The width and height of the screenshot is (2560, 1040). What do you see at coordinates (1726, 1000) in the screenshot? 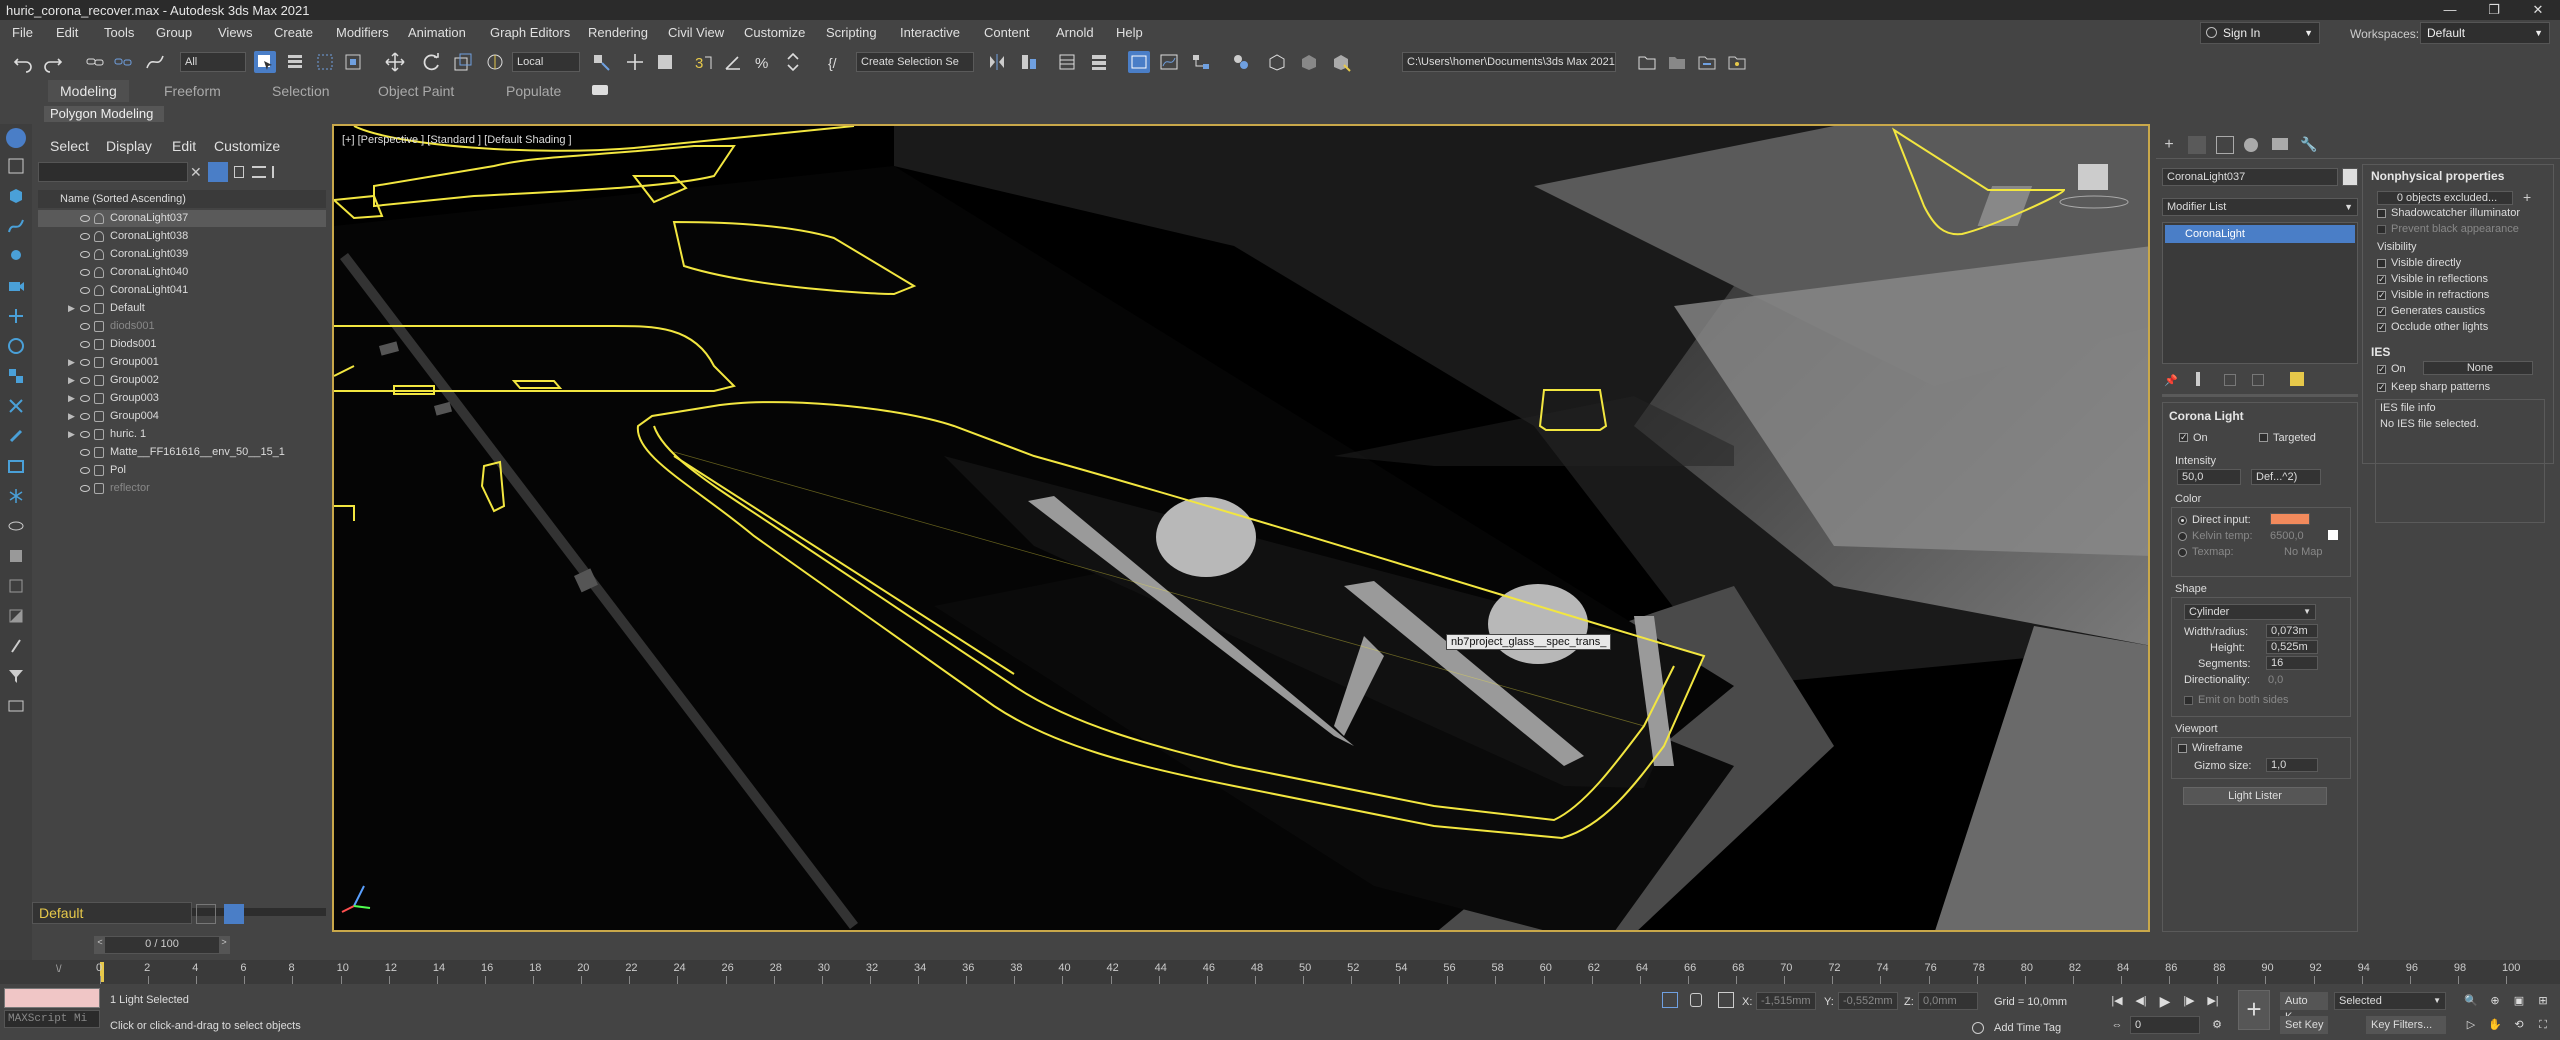
I see `absolute-mode-icon` at bounding box center [1726, 1000].